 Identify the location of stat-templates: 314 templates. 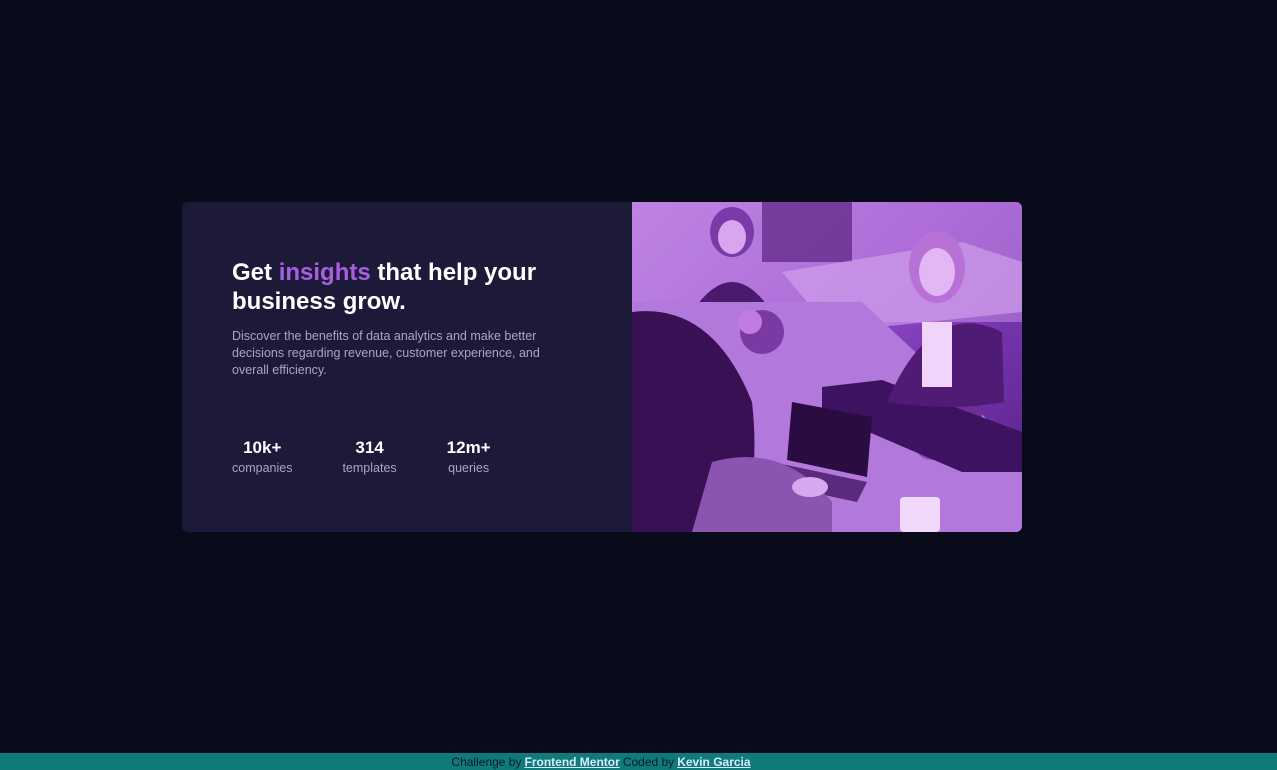
(369, 457).